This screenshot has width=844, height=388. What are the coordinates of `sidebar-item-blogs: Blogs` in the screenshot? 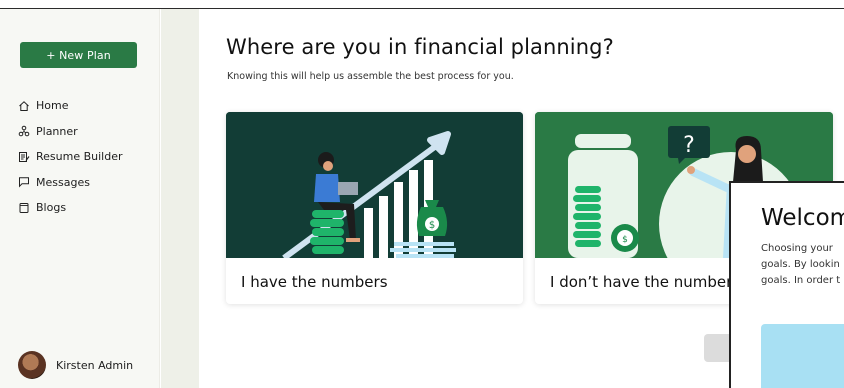 It's located at (70, 208).